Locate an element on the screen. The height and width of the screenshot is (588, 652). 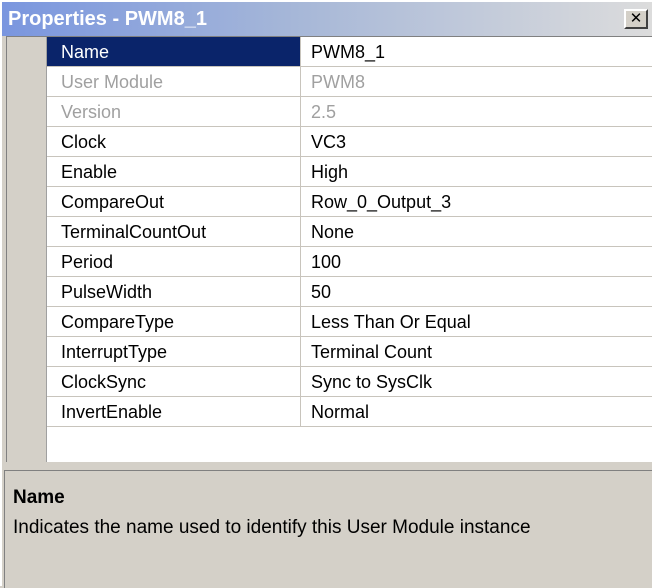
property-name: CompareOut is located at coordinates (174, 202).